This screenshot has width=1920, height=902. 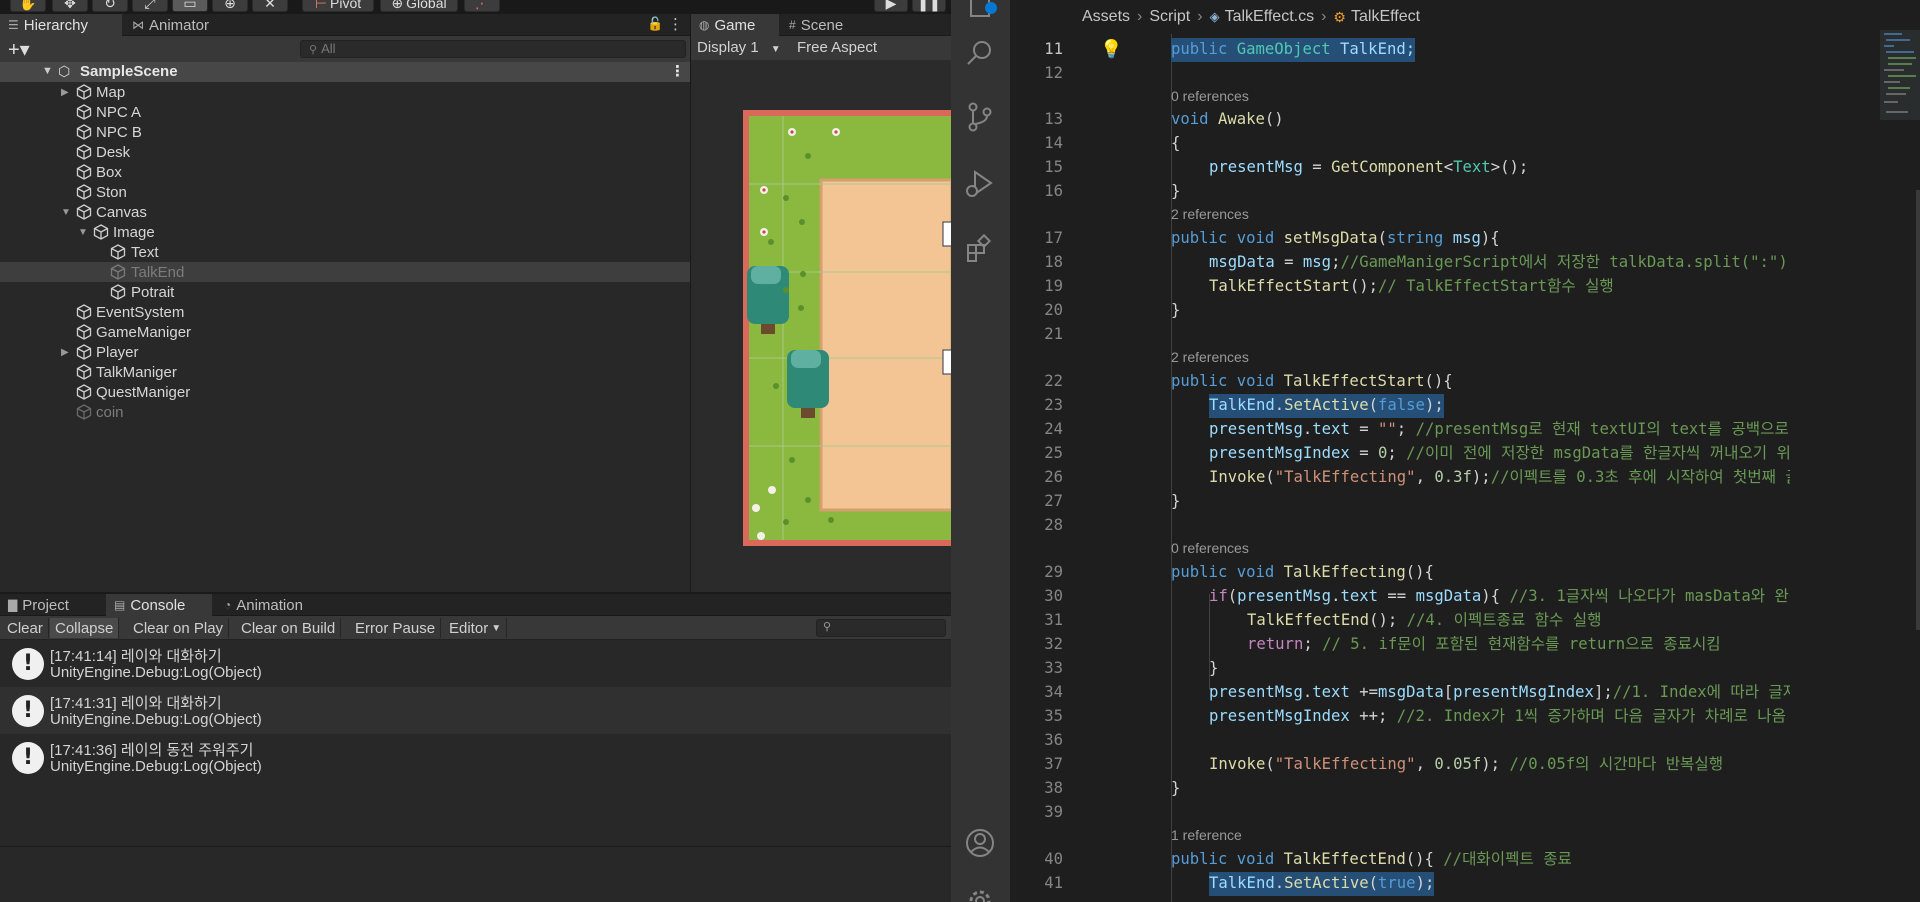 What do you see at coordinates (929, 6) in the screenshot?
I see `pause-button: ❚❚` at bounding box center [929, 6].